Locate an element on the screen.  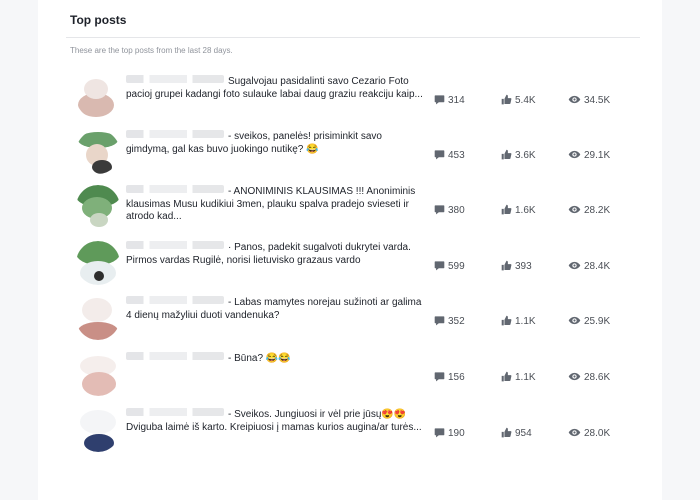
comments-count: 453 is located at coordinates (449, 155).